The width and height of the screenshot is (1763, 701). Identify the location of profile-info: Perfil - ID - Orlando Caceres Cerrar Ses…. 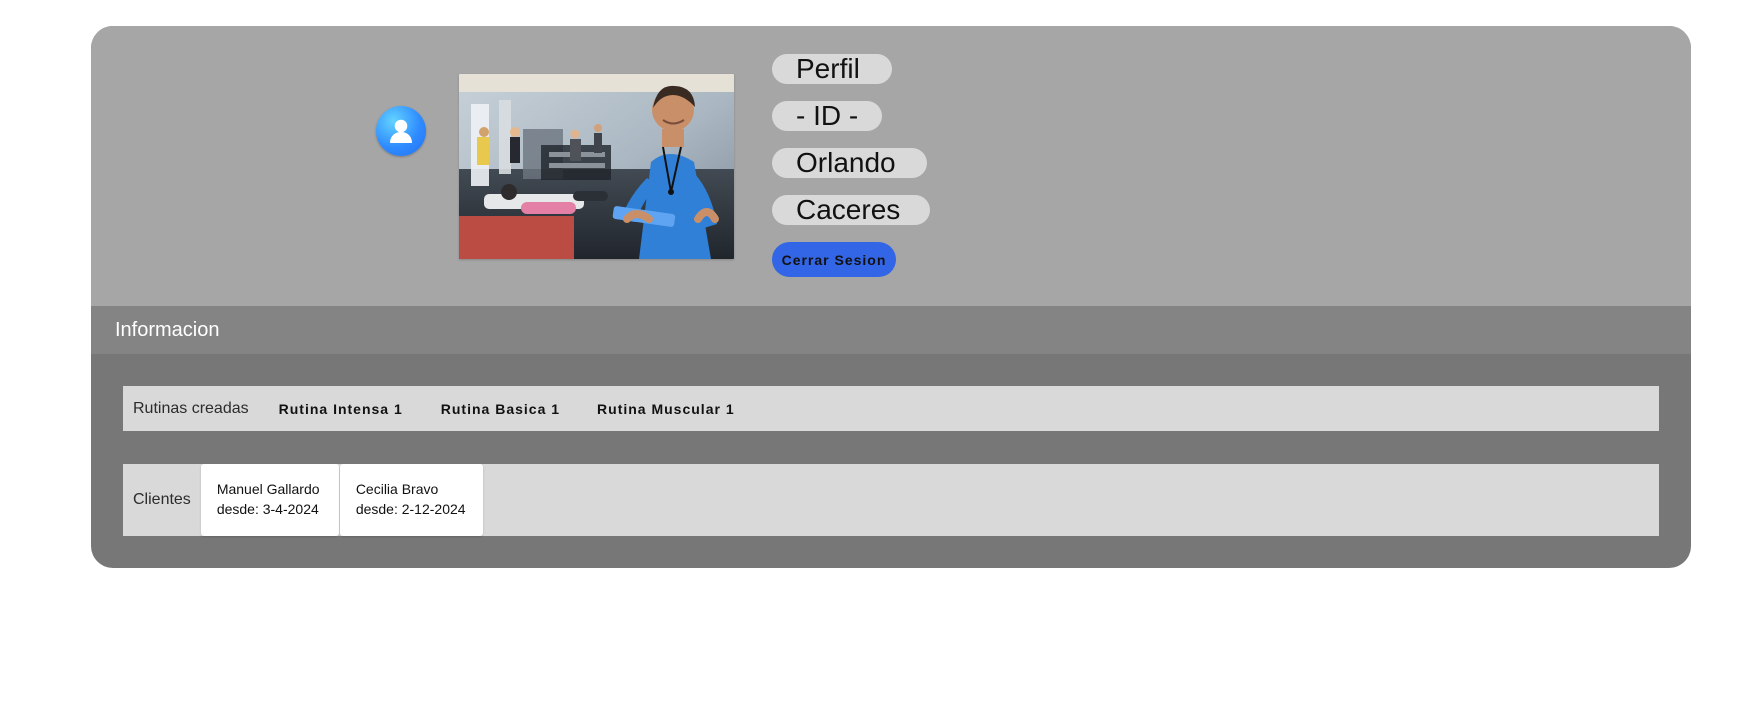
(882, 169).